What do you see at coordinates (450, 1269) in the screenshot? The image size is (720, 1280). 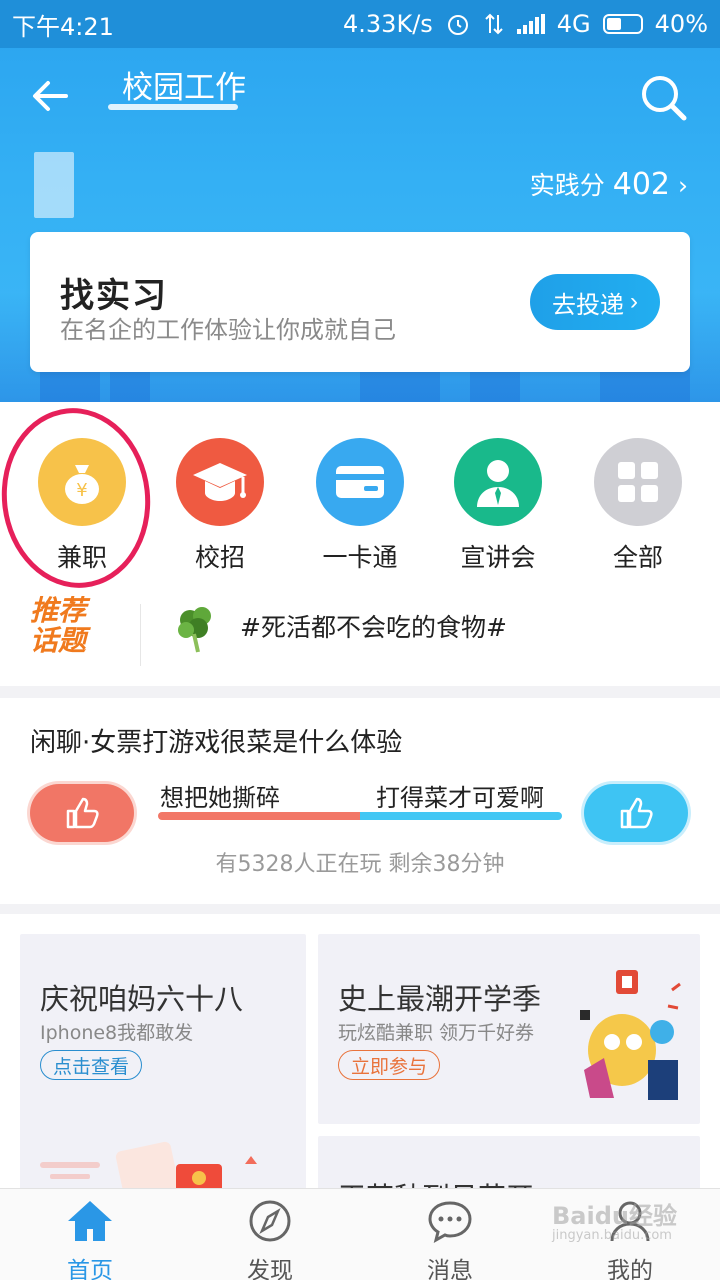 I see `tab-label: 消息` at bounding box center [450, 1269].